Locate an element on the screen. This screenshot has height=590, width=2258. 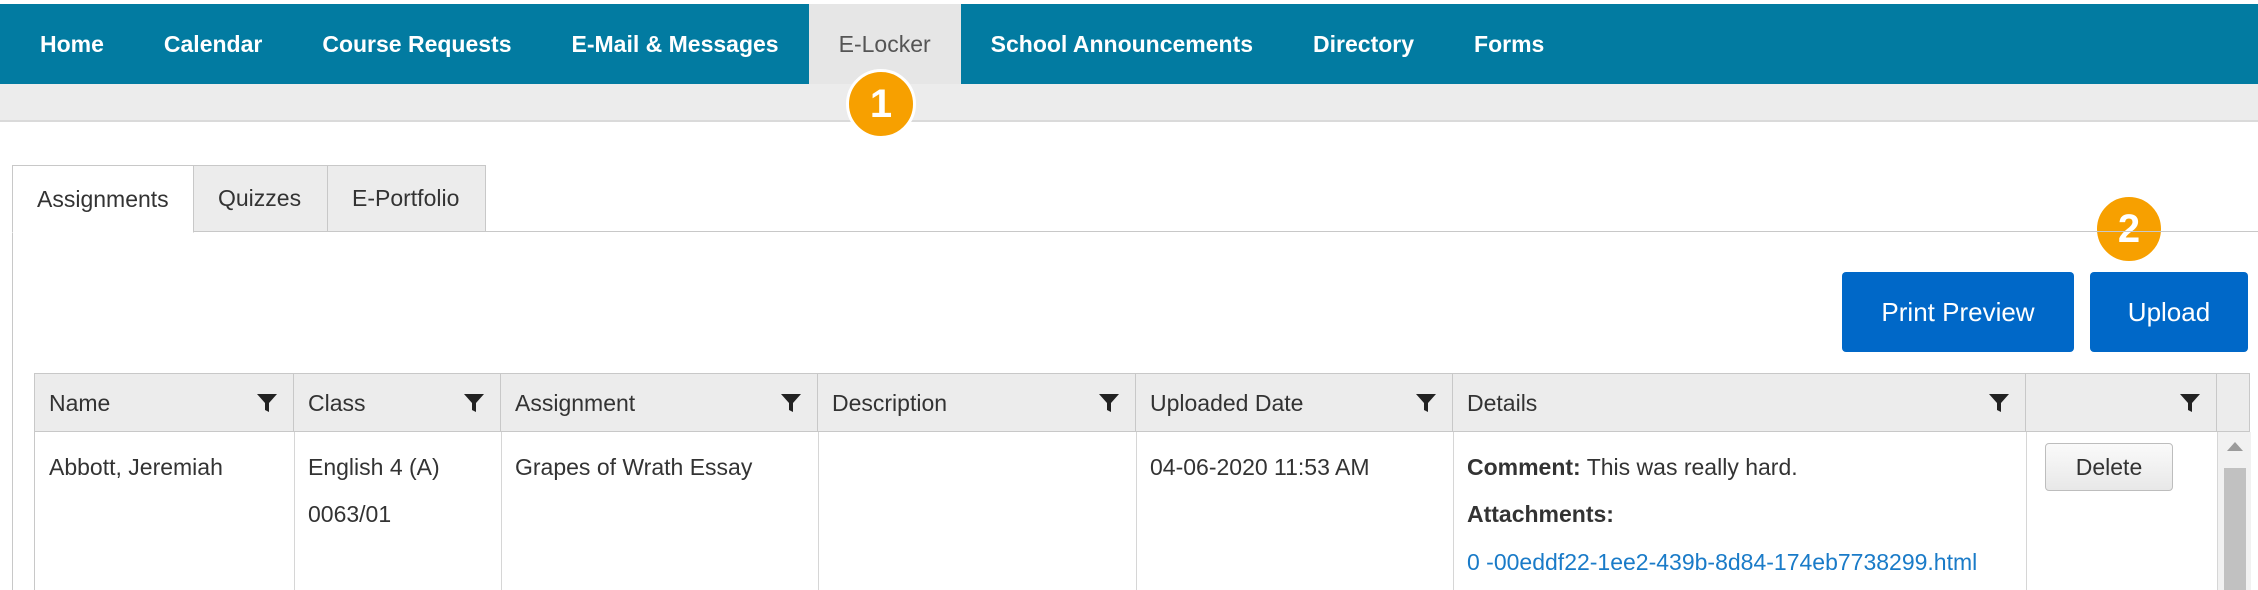
cell-comment: Comment: This was really hard. is located at coordinates (1632, 467).